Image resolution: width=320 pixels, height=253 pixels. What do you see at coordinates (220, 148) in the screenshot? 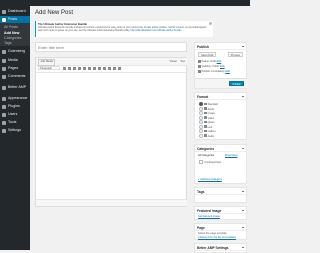
I see `categories-heading: Categories` at bounding box center [220, 148].